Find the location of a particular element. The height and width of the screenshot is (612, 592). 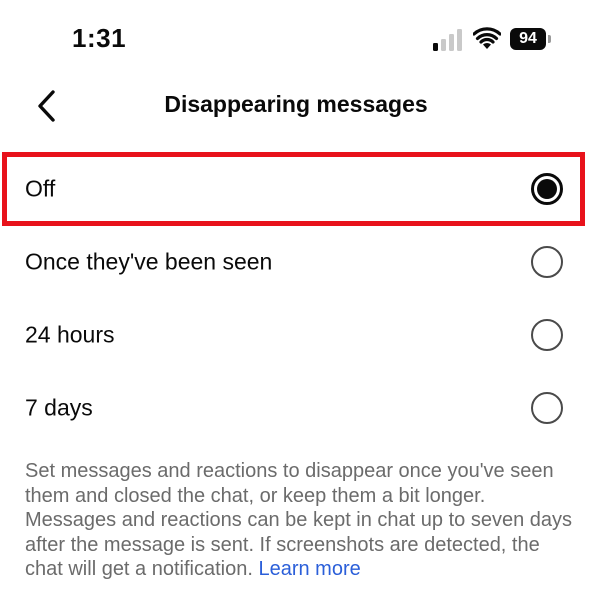

learn-more-link: Learn more is located at coordinates (309, 569).